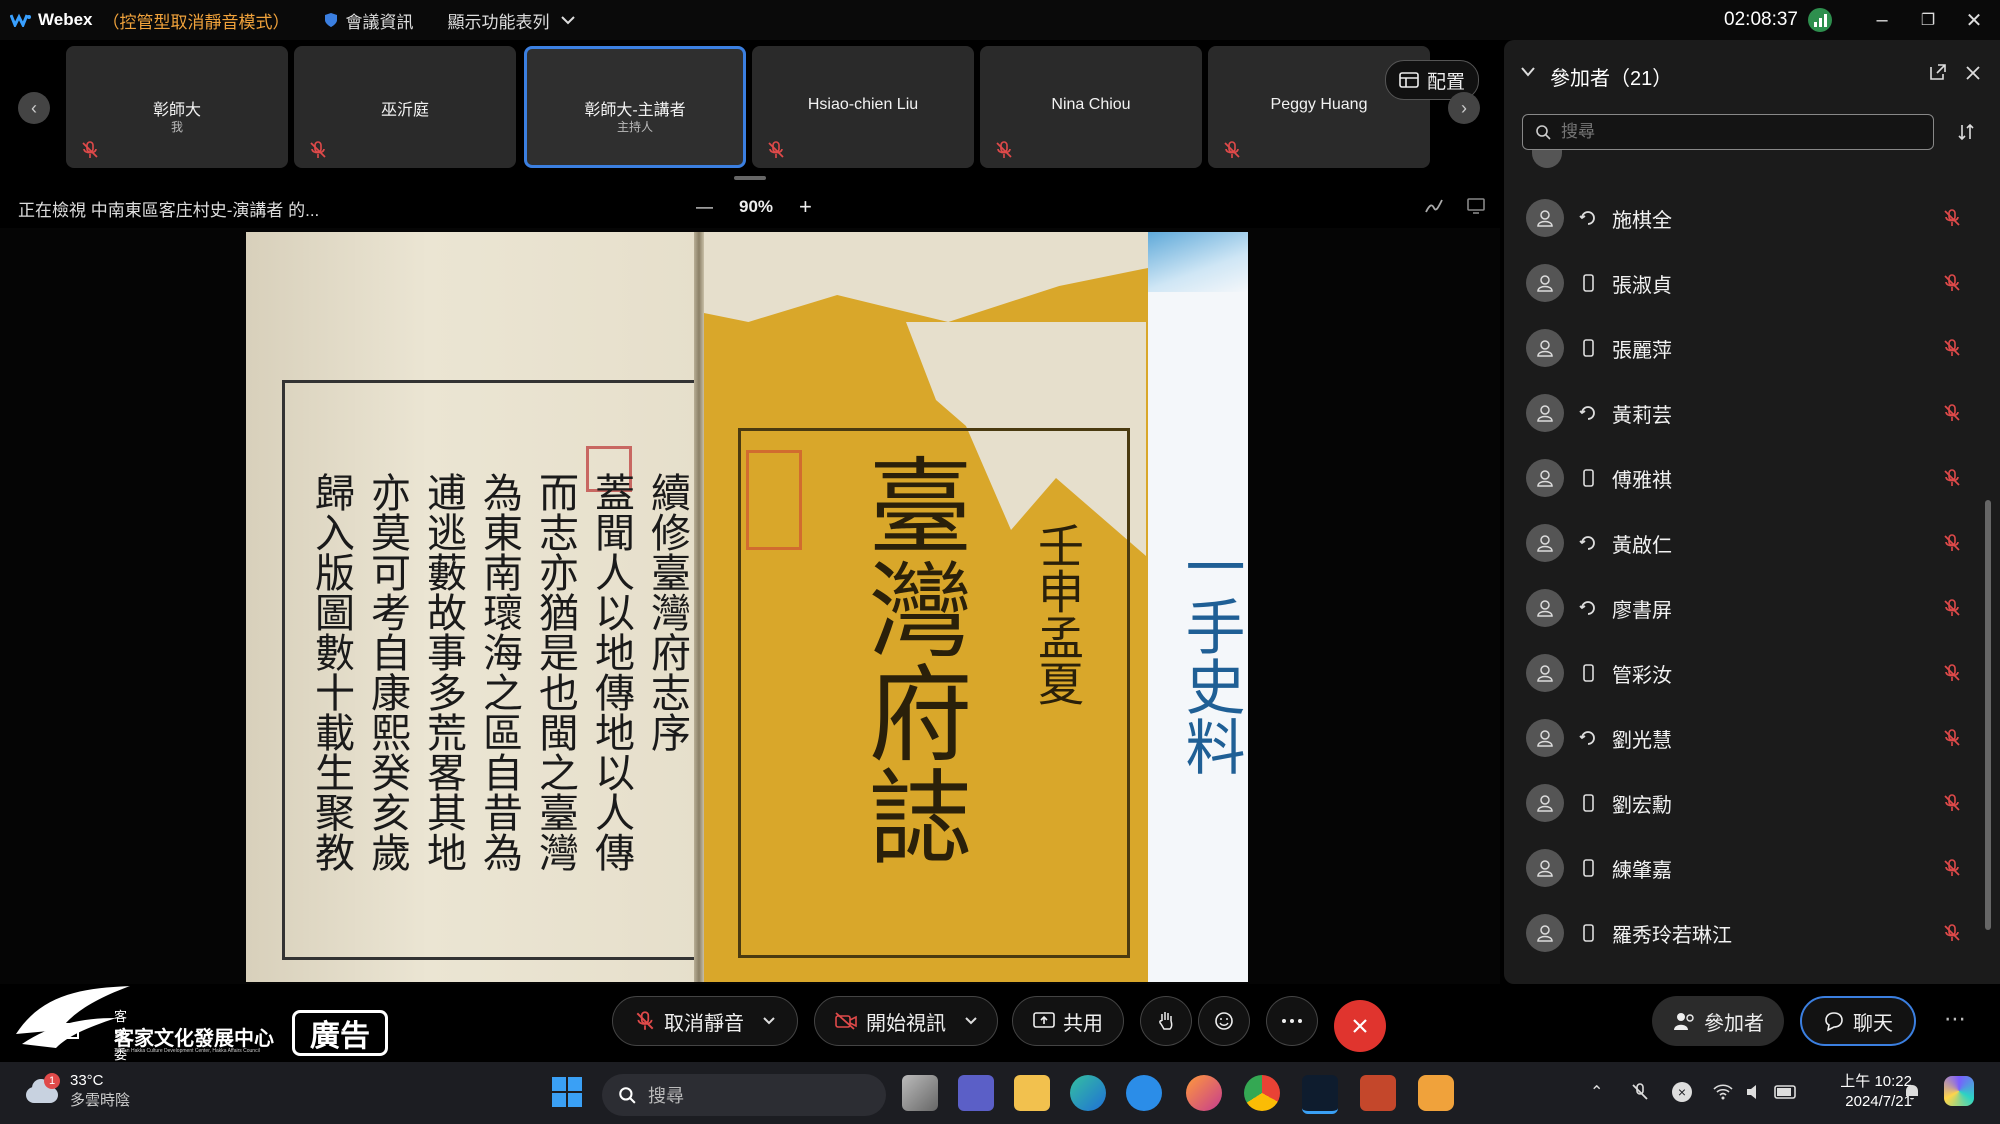 The image size is (2000, 1124). I want to click on close-window-button: ✕, so click(1974, 20).